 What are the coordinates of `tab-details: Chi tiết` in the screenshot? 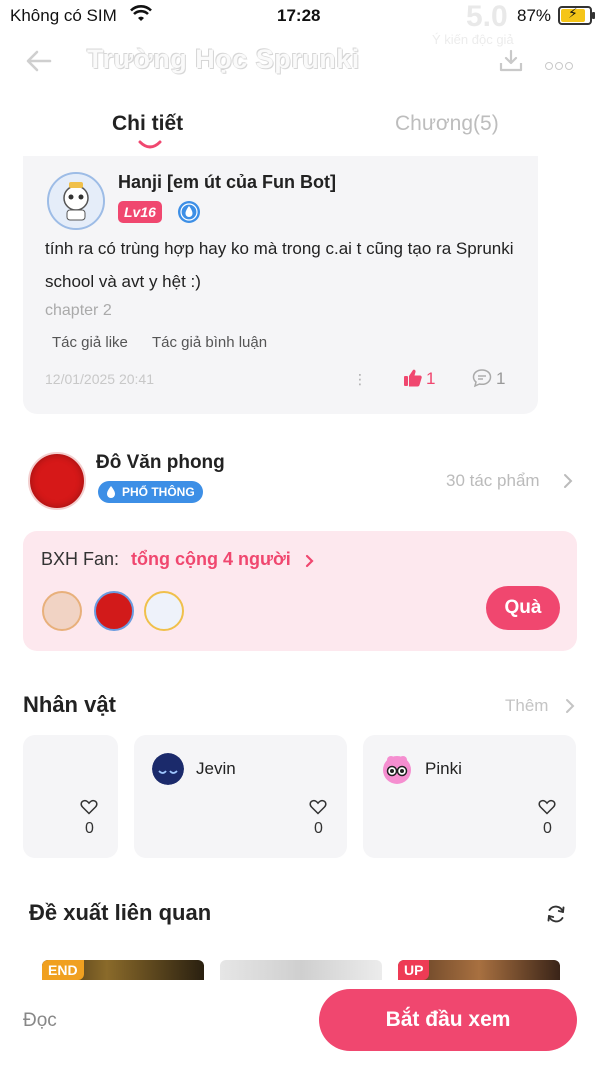 It's located at (147, 124).